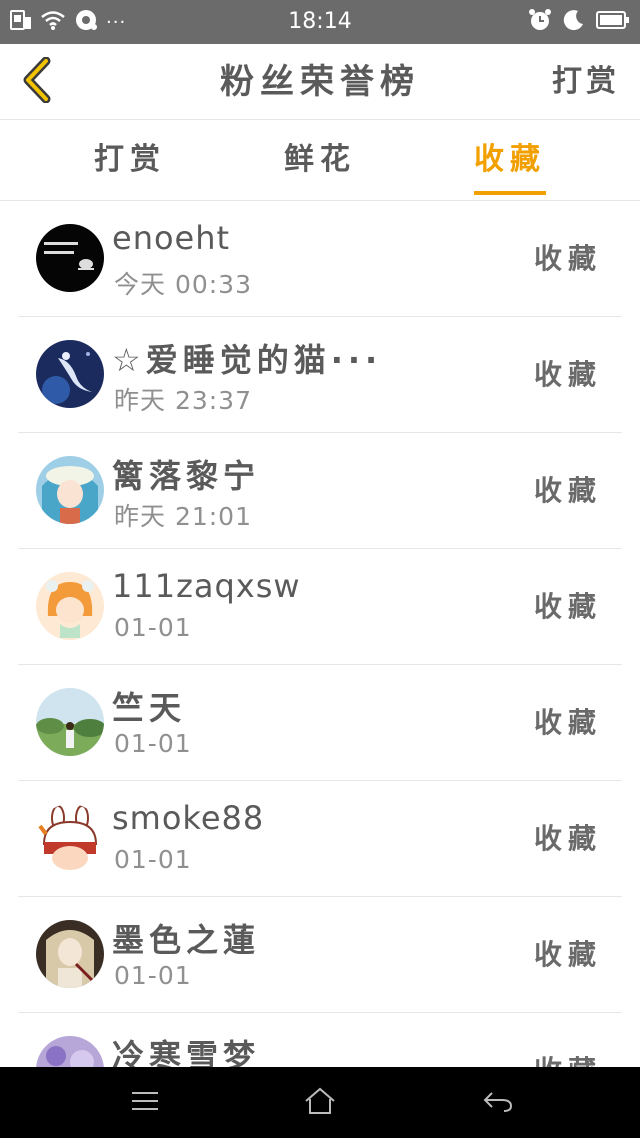 The height and width of the screenshot is (1138, 640). I want to click on tab-flowers: 鲜花, so click(320, 161).